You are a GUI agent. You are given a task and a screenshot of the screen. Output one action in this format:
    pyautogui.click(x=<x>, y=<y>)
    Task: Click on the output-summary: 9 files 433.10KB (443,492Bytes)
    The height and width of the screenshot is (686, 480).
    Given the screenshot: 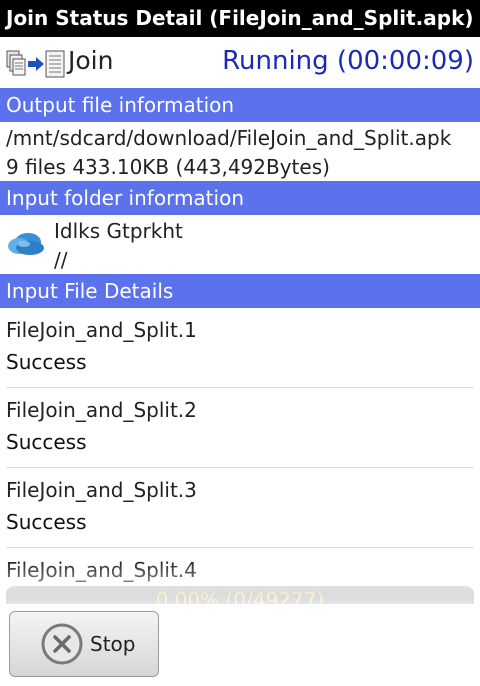 What is the action you would take?
    pyautogui.click(x=168, y=167)
    